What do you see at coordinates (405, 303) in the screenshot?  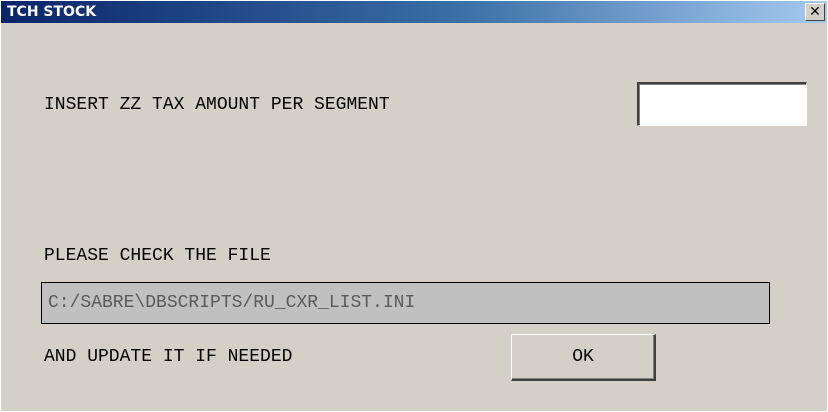 I see `file-path-field: C:/SABRE\DBSCRIPTS/RU_CXR_LIST.INI` at bounding box center [405, 303].